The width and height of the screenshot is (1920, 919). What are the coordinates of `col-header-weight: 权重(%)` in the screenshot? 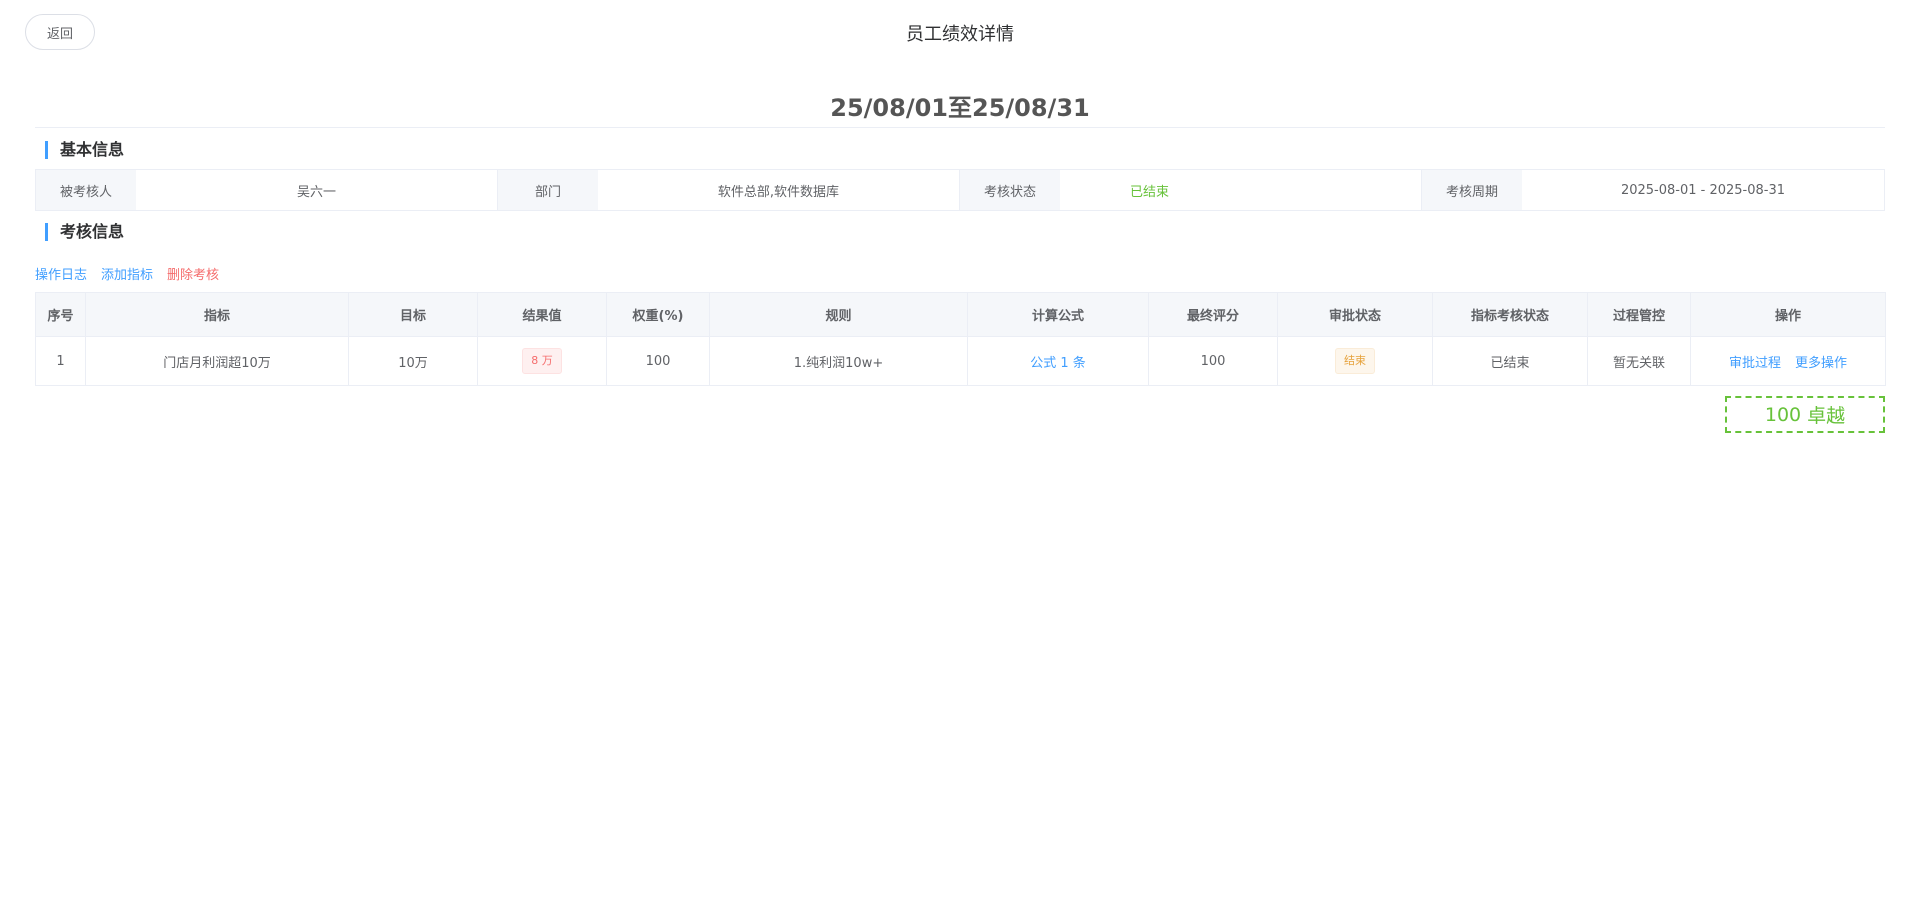 It's located at (658, 314).